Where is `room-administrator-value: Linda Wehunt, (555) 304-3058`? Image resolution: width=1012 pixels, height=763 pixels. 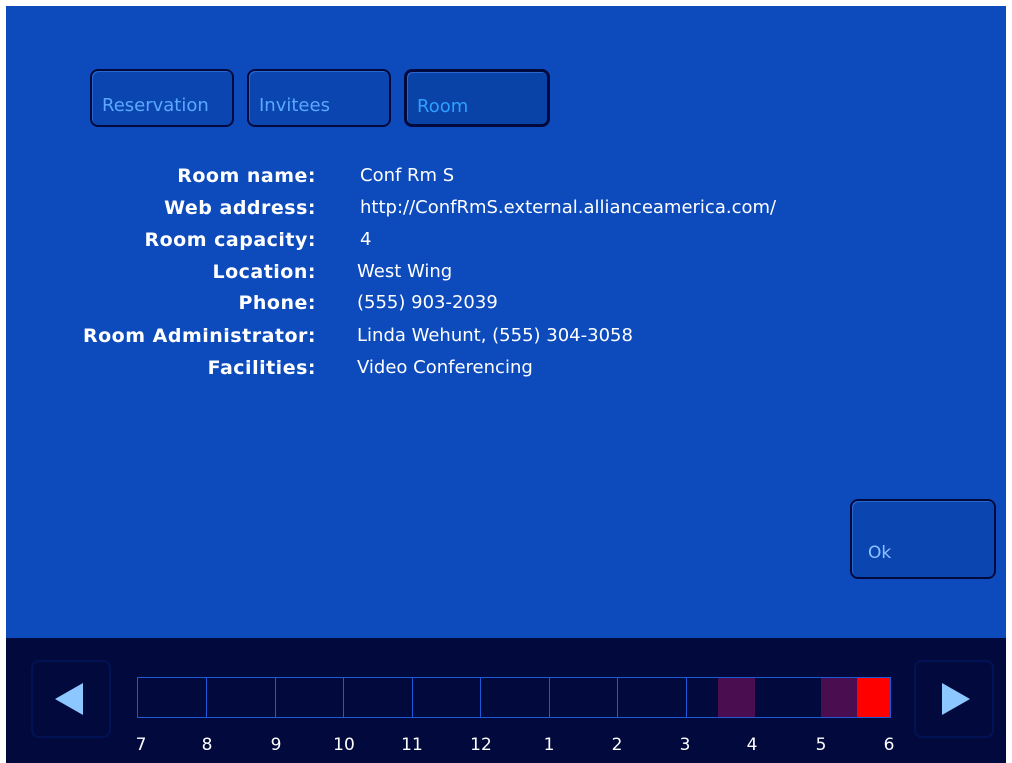
room-administrator-value: Linda Wehunt, (555) 304-3058 is located at coordinates (495, 335).